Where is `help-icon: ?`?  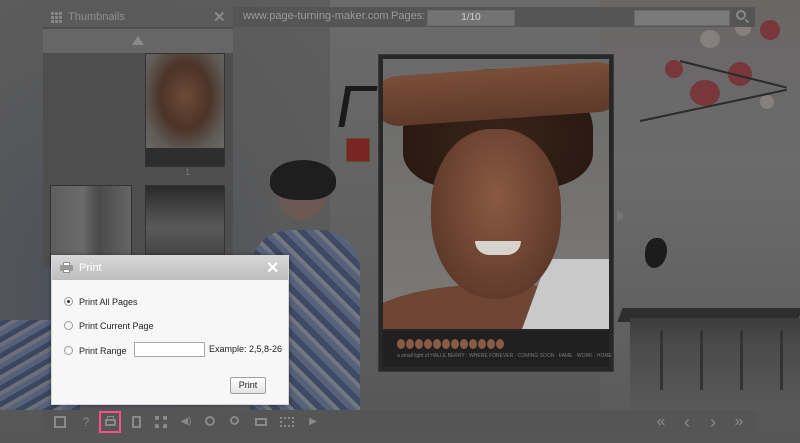 help-icon: ? is located at coordinates (86, 422).